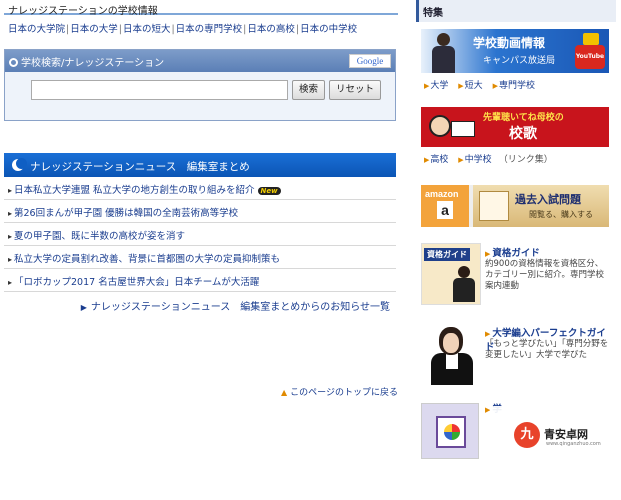  Describe the element at coordinates (566, 434) in the screenshot. I see `watermark-text: 青安卓网` at that location.